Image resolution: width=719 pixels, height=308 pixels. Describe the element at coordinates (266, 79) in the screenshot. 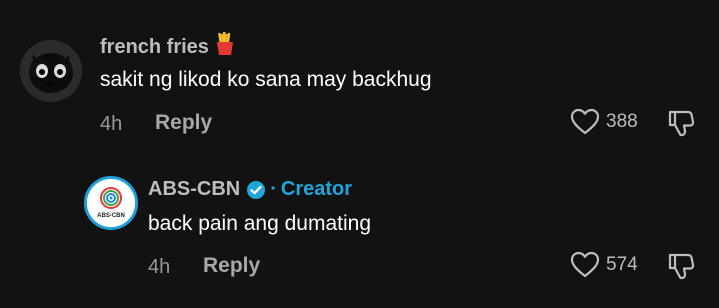

I see `comment-text: sakit ng likod ko sana may backhug` at that location.